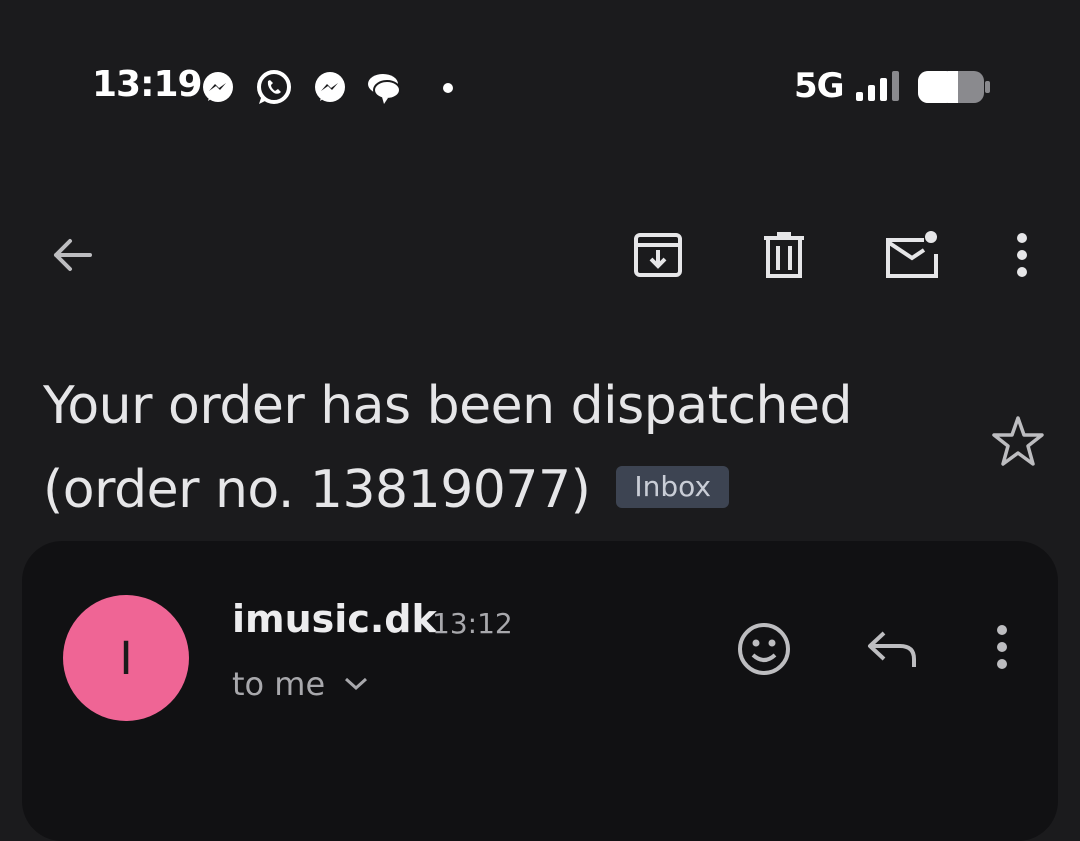 The height and width of the screenshot is (841, 1080). I want to click on back-button, so click(72, 255).